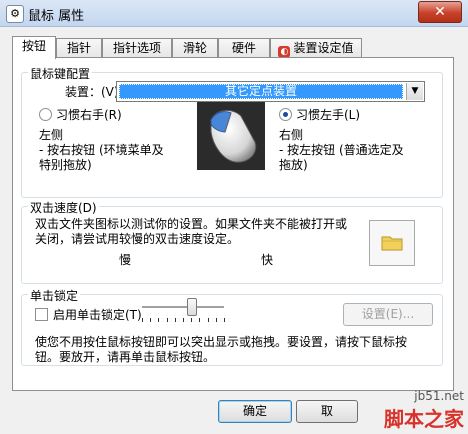  I want to click on click-lock-checkbox: 启用单击锁定(T), so click(88, 314).